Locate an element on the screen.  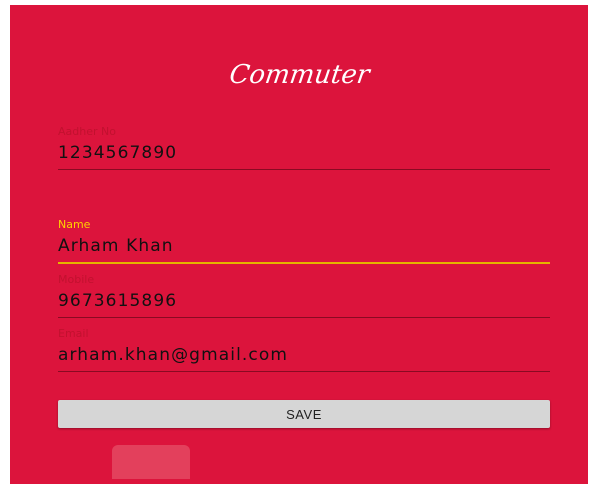
mobile-input: 9673615896 is located at coordinates (304, 301).